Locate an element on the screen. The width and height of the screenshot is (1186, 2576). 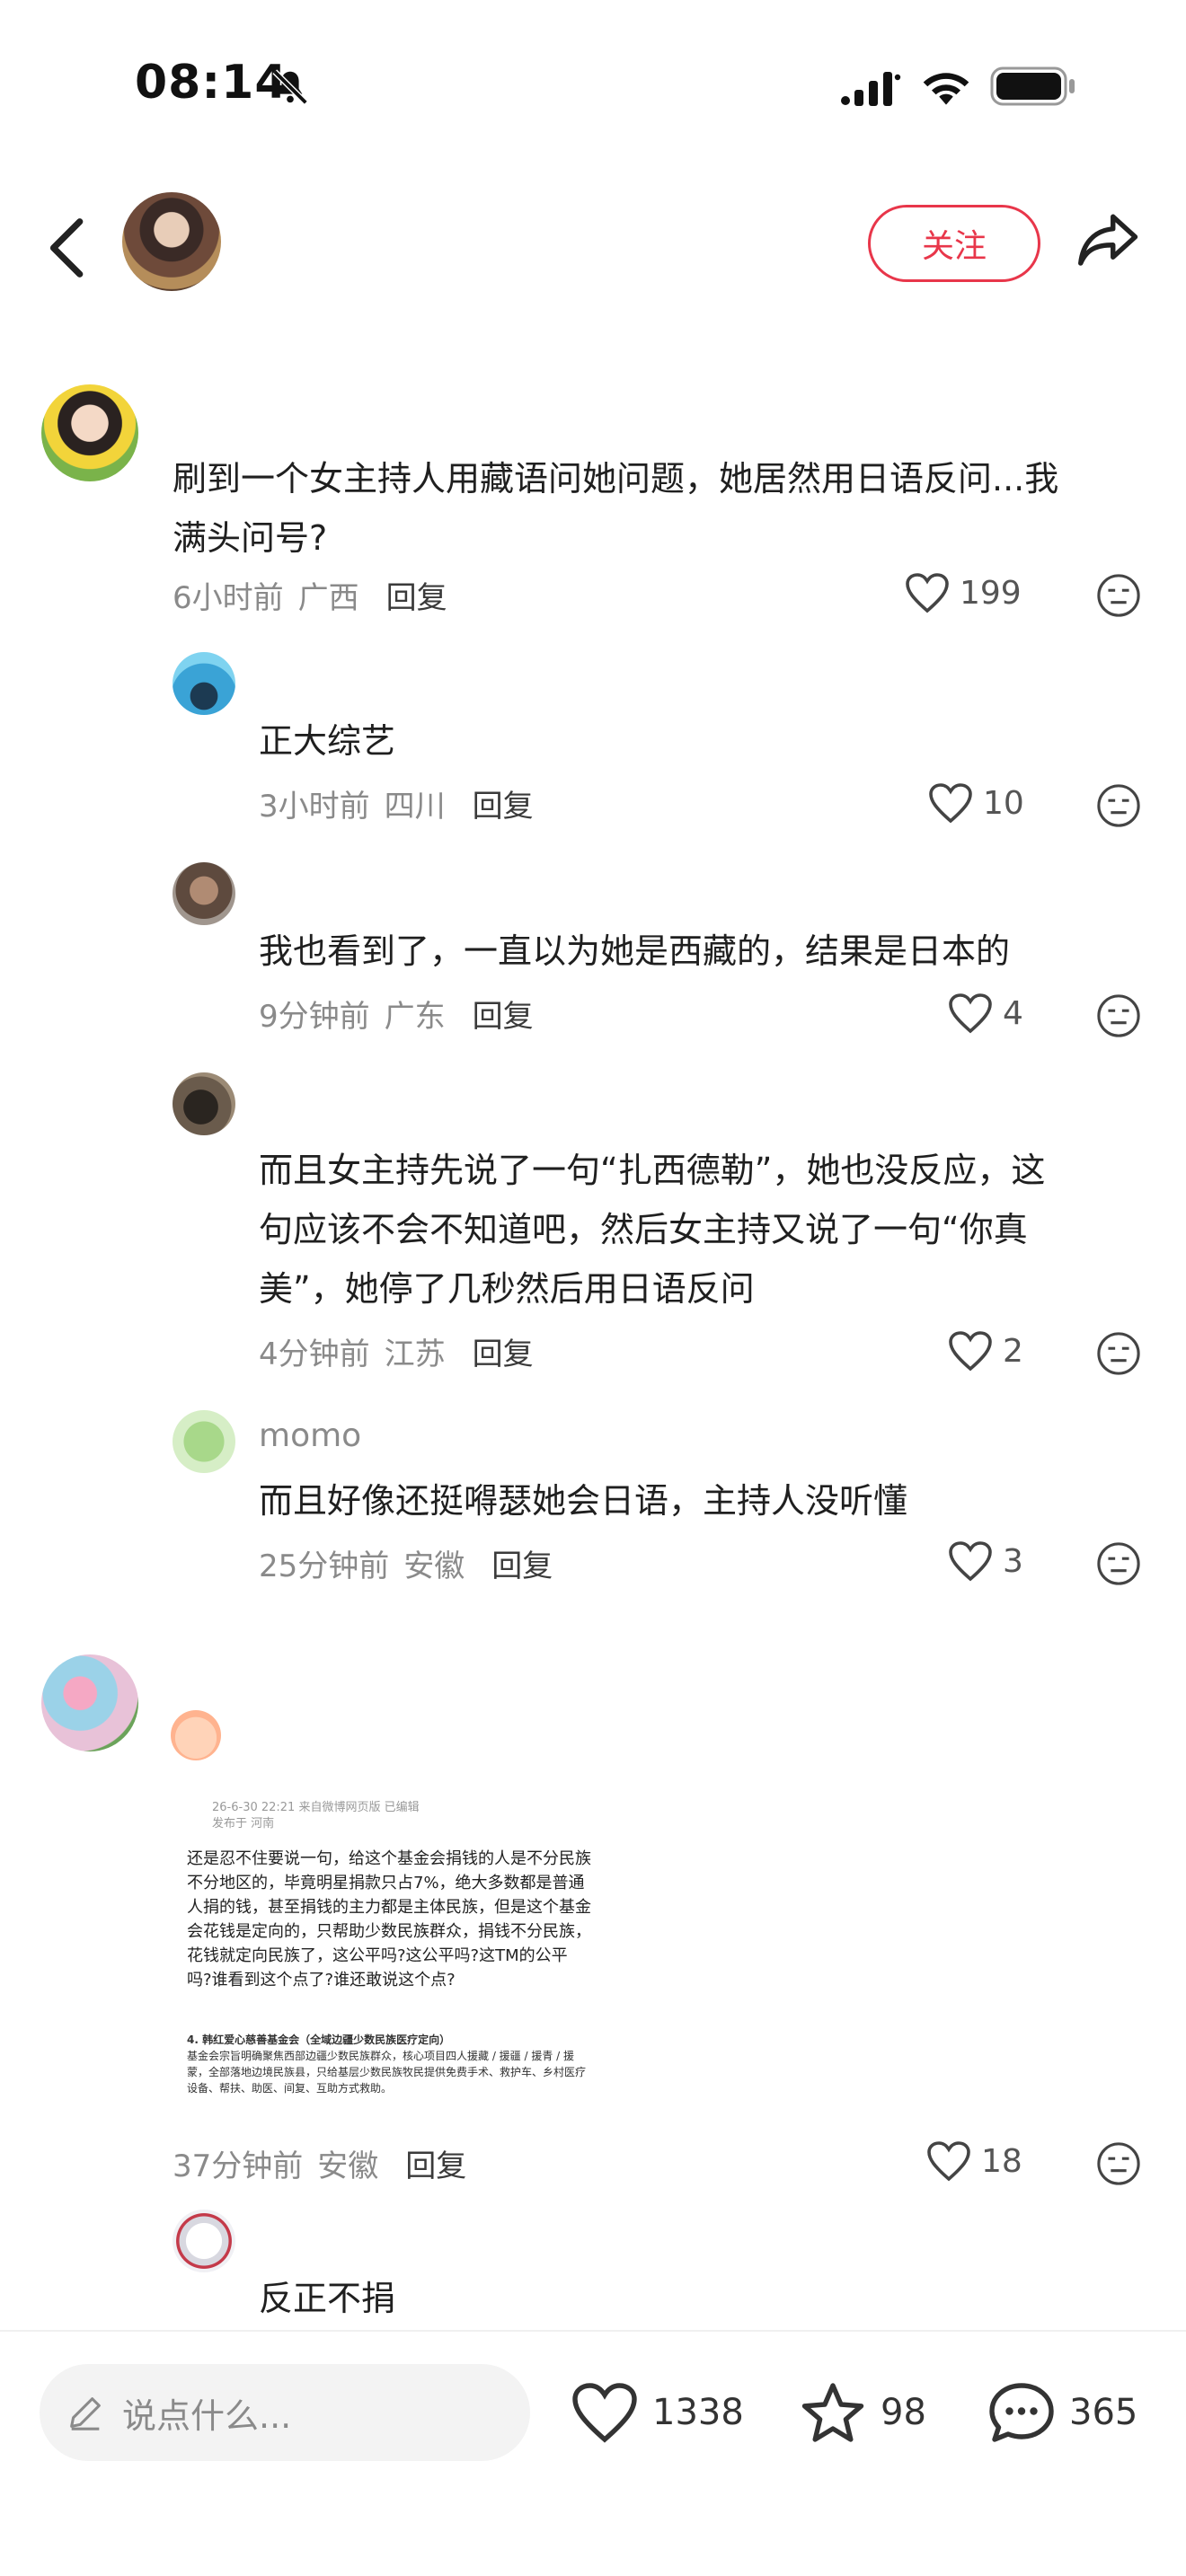
like-button: 10 is located at coordinates (975, 803).